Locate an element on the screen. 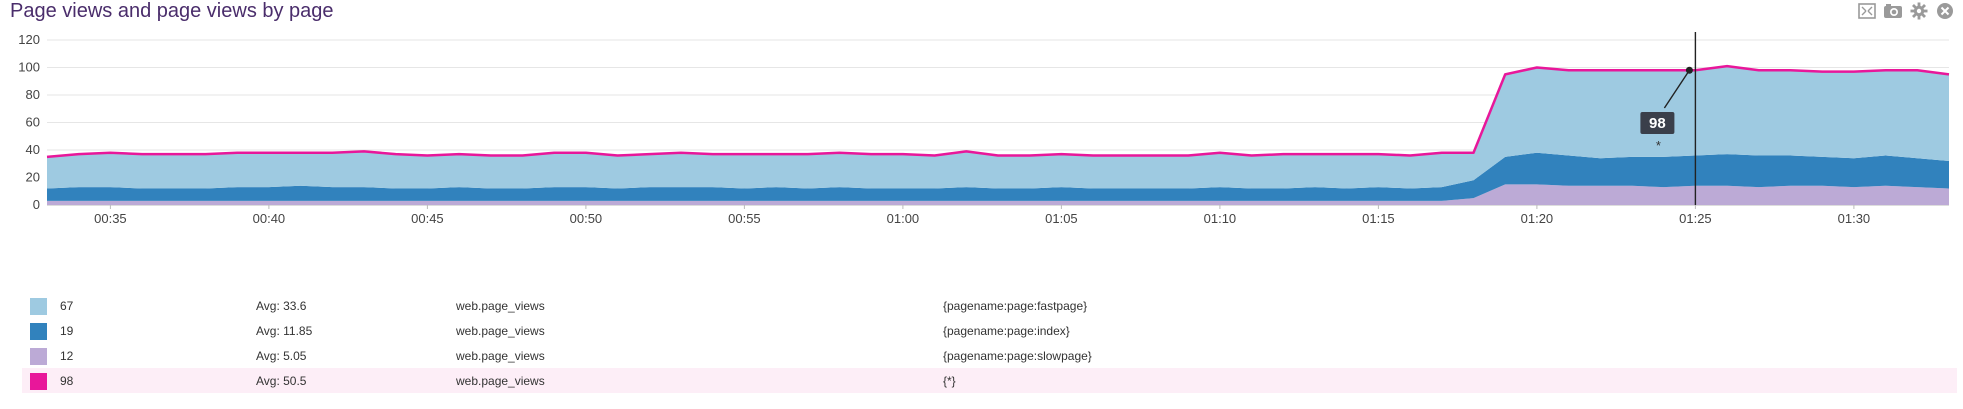  legend-last-value: 98 is located at coordinates (67, 381).